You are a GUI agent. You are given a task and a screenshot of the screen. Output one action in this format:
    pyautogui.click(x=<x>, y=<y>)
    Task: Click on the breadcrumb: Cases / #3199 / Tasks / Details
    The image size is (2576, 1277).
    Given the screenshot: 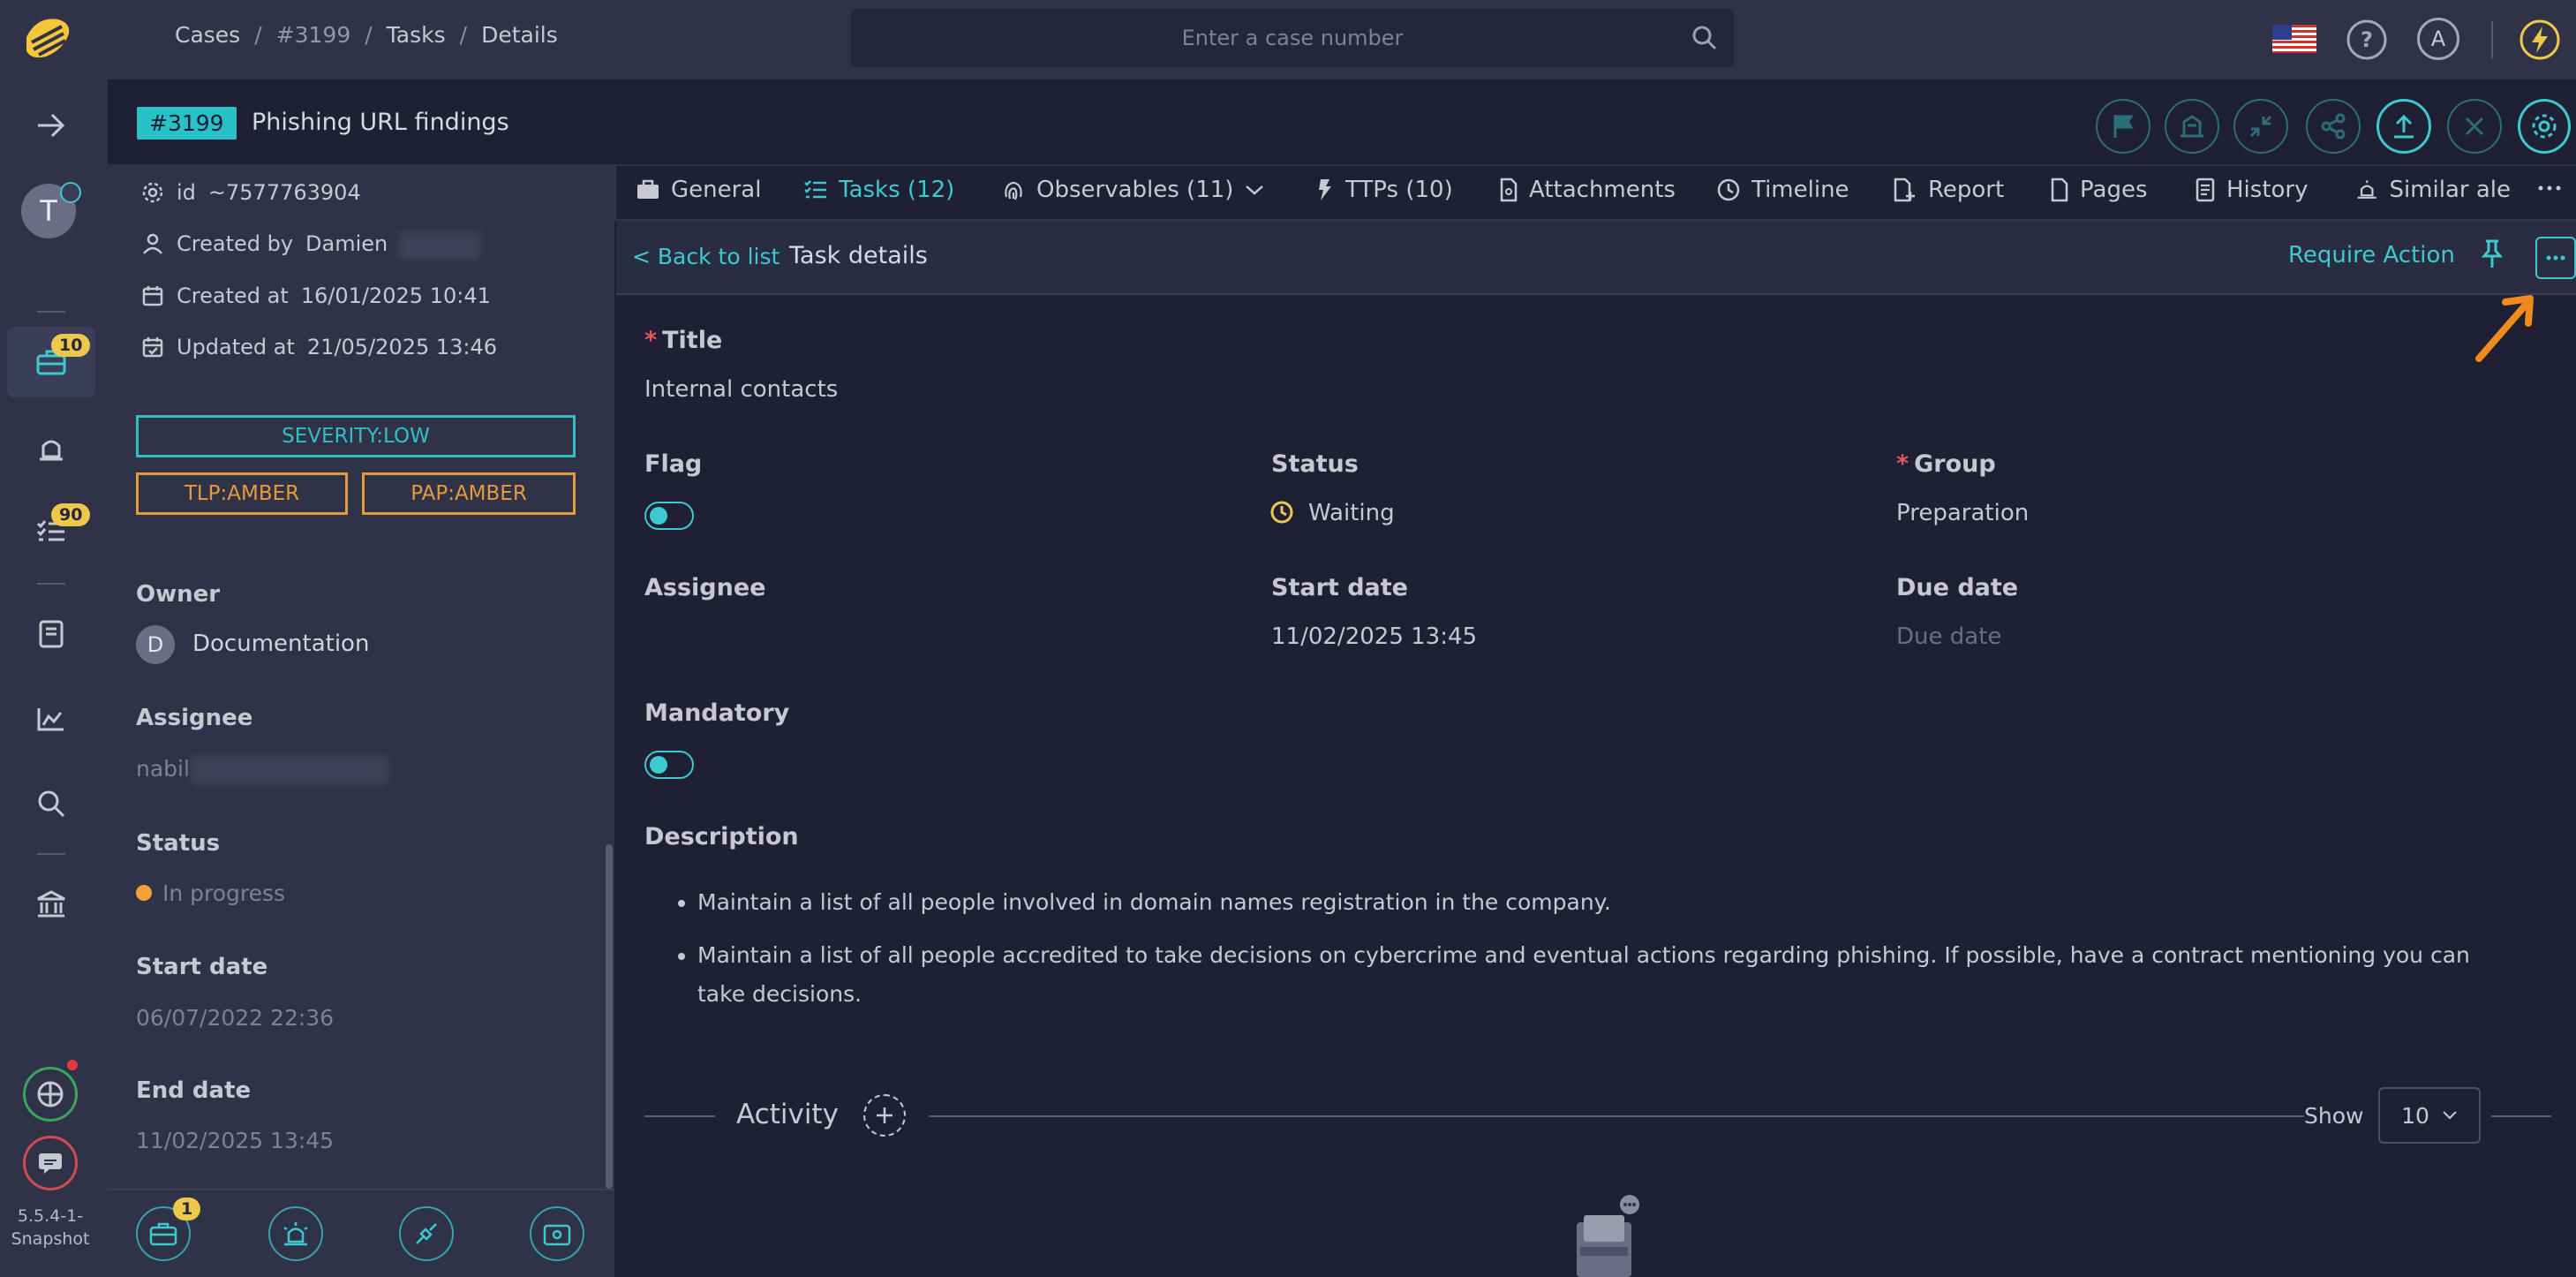 What is the action you would take?
    pyautogui.click(x=367, y=35)
    